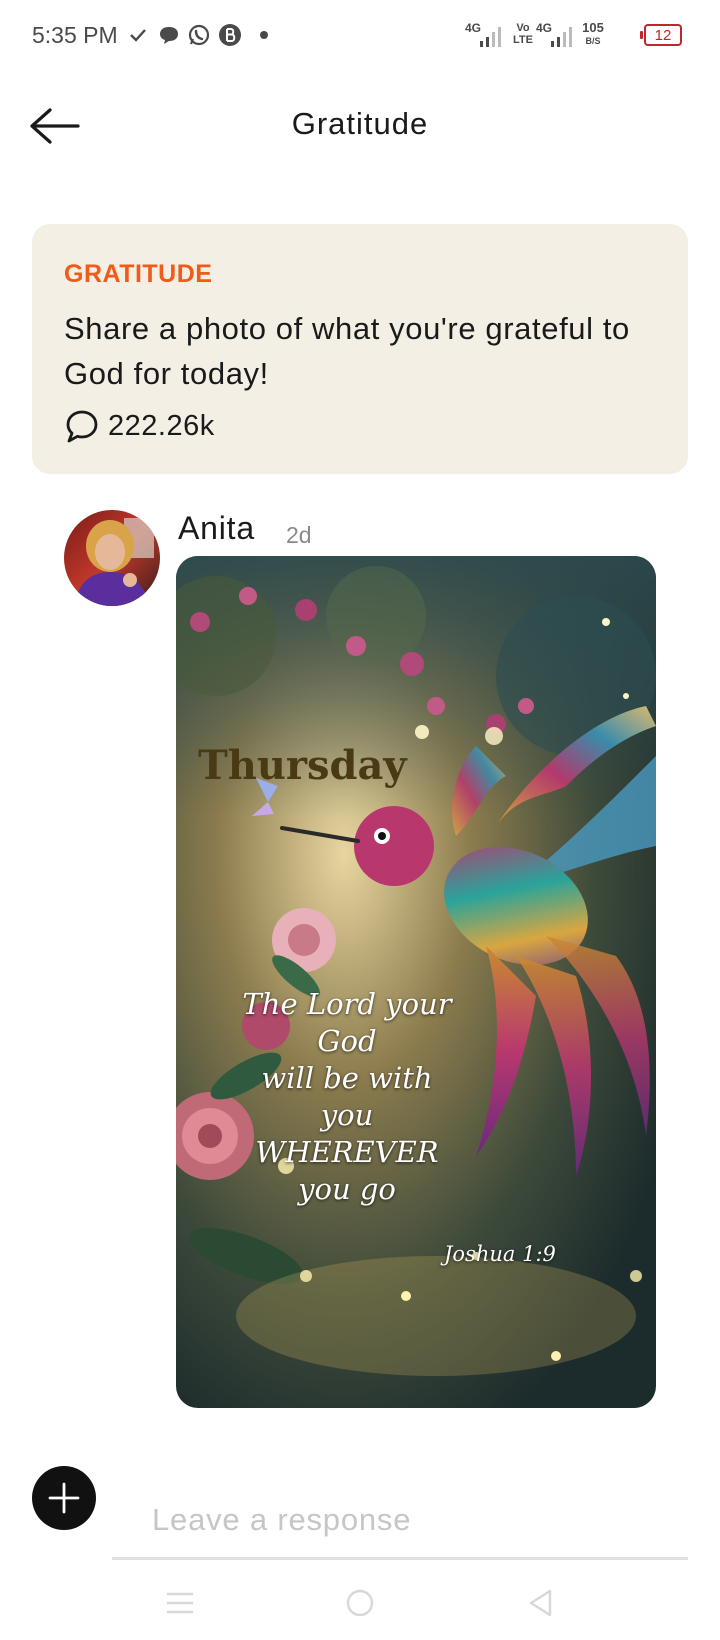 This screenshot has height=1640, width=720. Describe the element at coordinates (540, 1603) in the screenshot. I see `back-triangle-icon` at that location.